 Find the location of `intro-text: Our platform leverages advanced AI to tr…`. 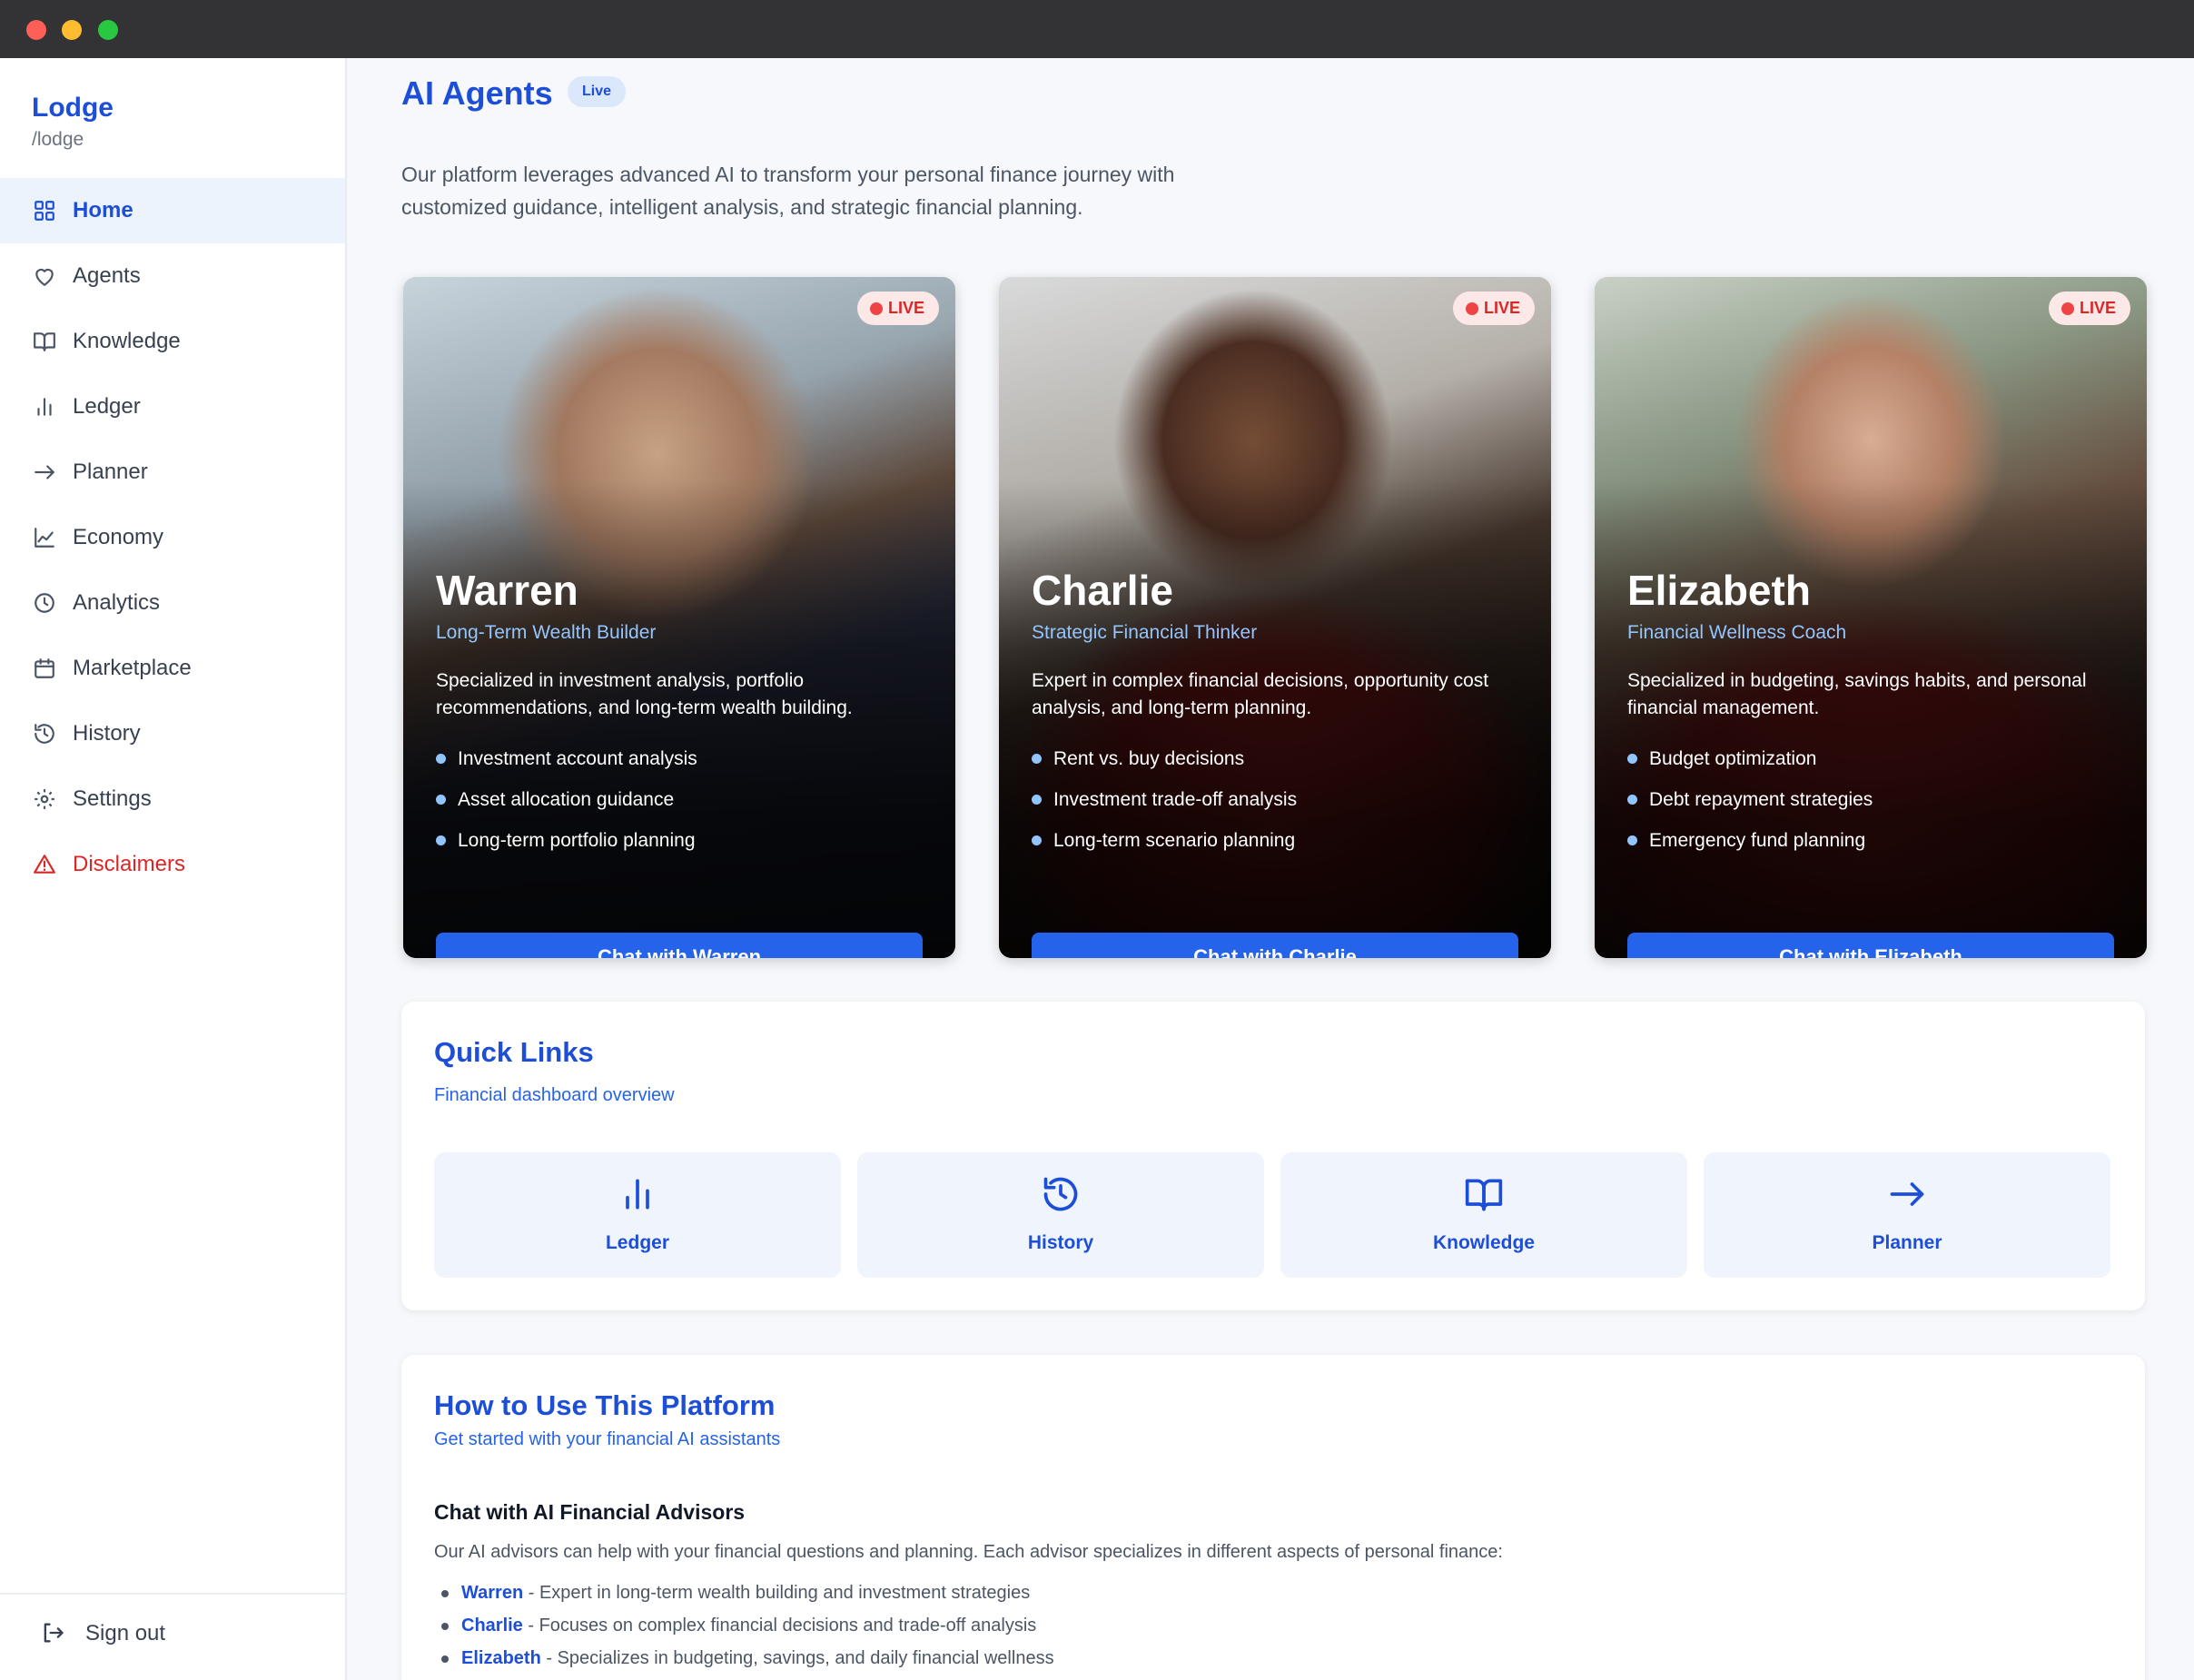

intro-text: Our platform leverages advanced AI to tr… is located at coordinates (788, 191).